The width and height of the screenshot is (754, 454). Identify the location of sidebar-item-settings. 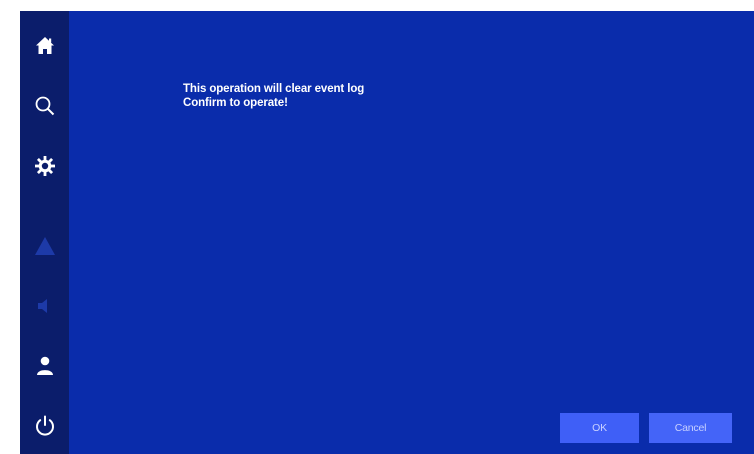
(44, 166).